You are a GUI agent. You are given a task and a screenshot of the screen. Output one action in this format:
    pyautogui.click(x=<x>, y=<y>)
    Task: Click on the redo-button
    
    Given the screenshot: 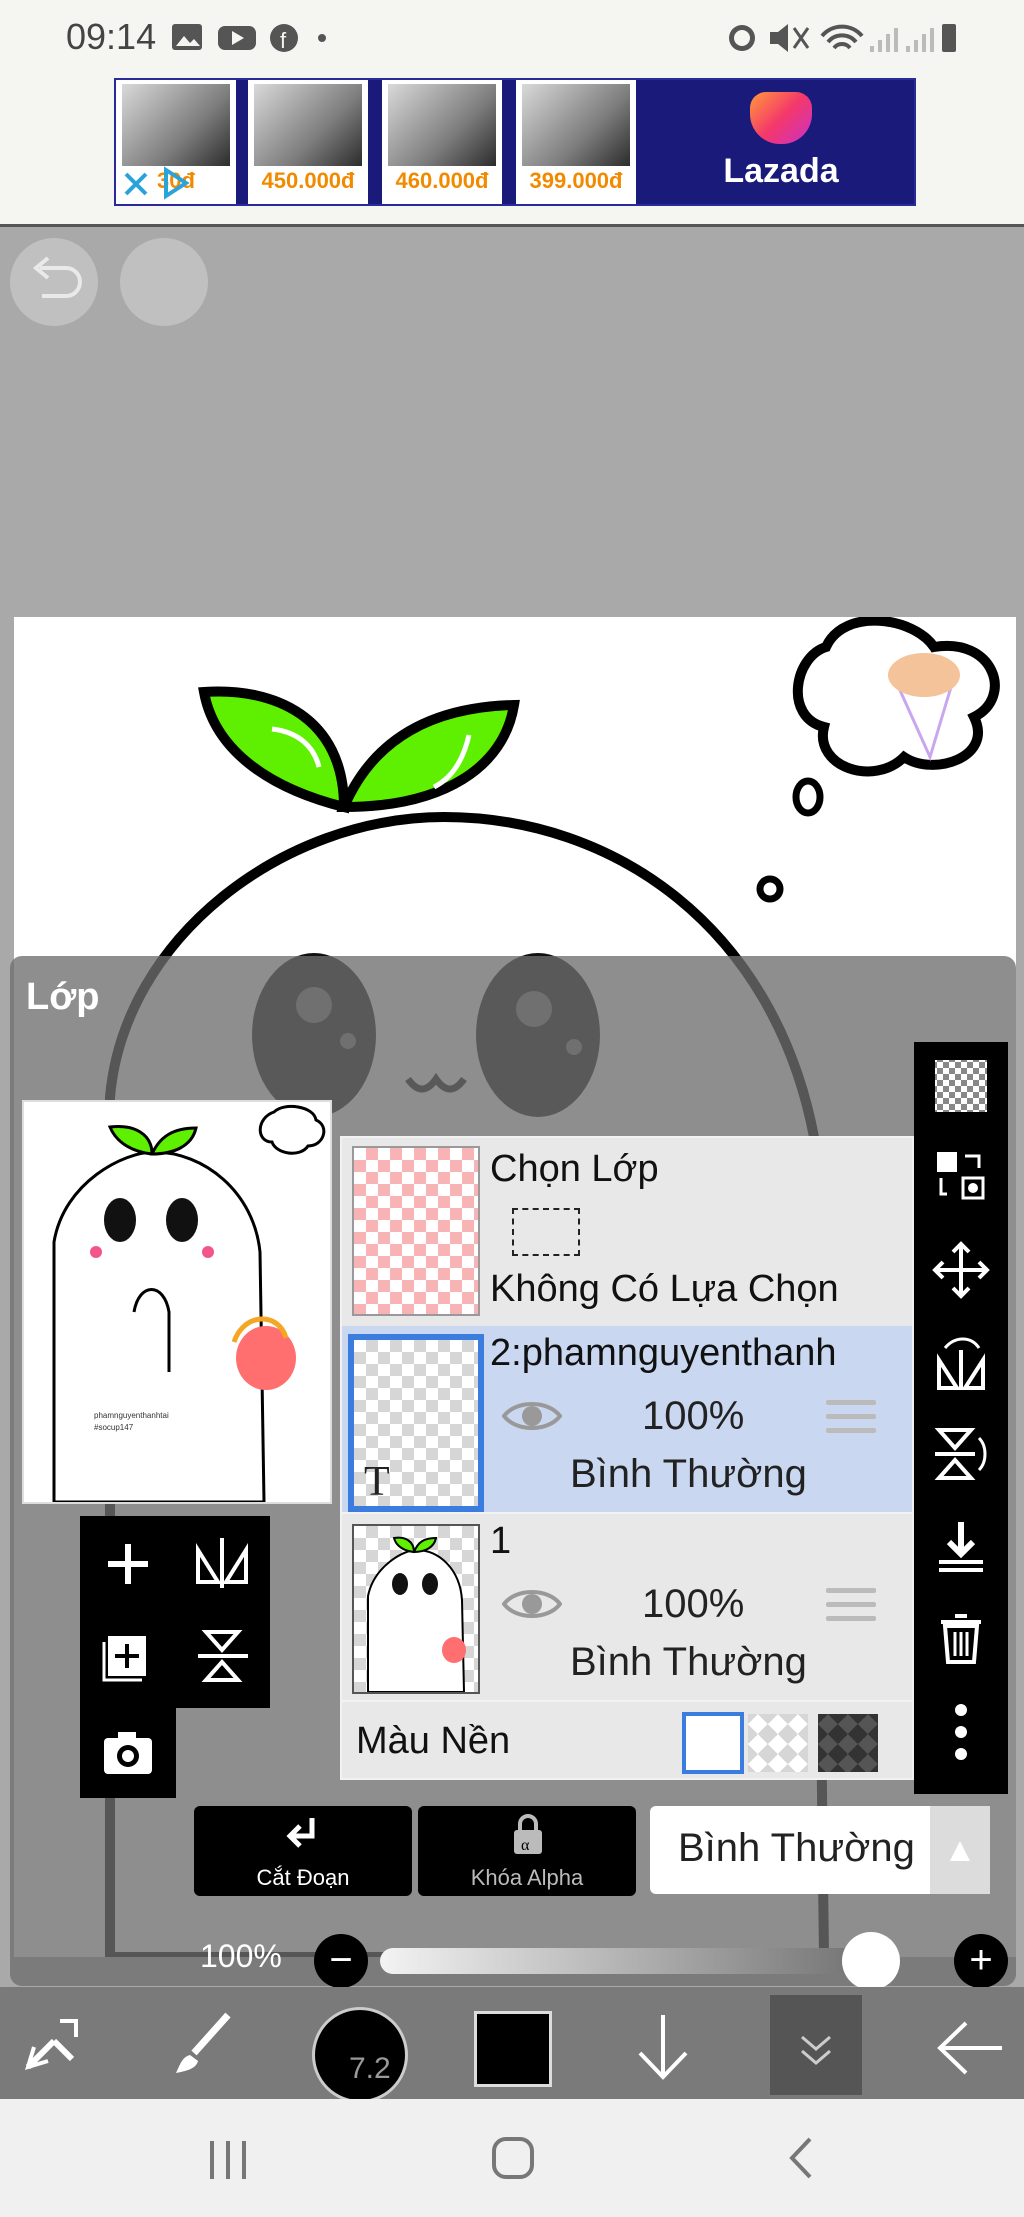 What is the action you would take?
    pyautogui.click(x=164, y=282)
    